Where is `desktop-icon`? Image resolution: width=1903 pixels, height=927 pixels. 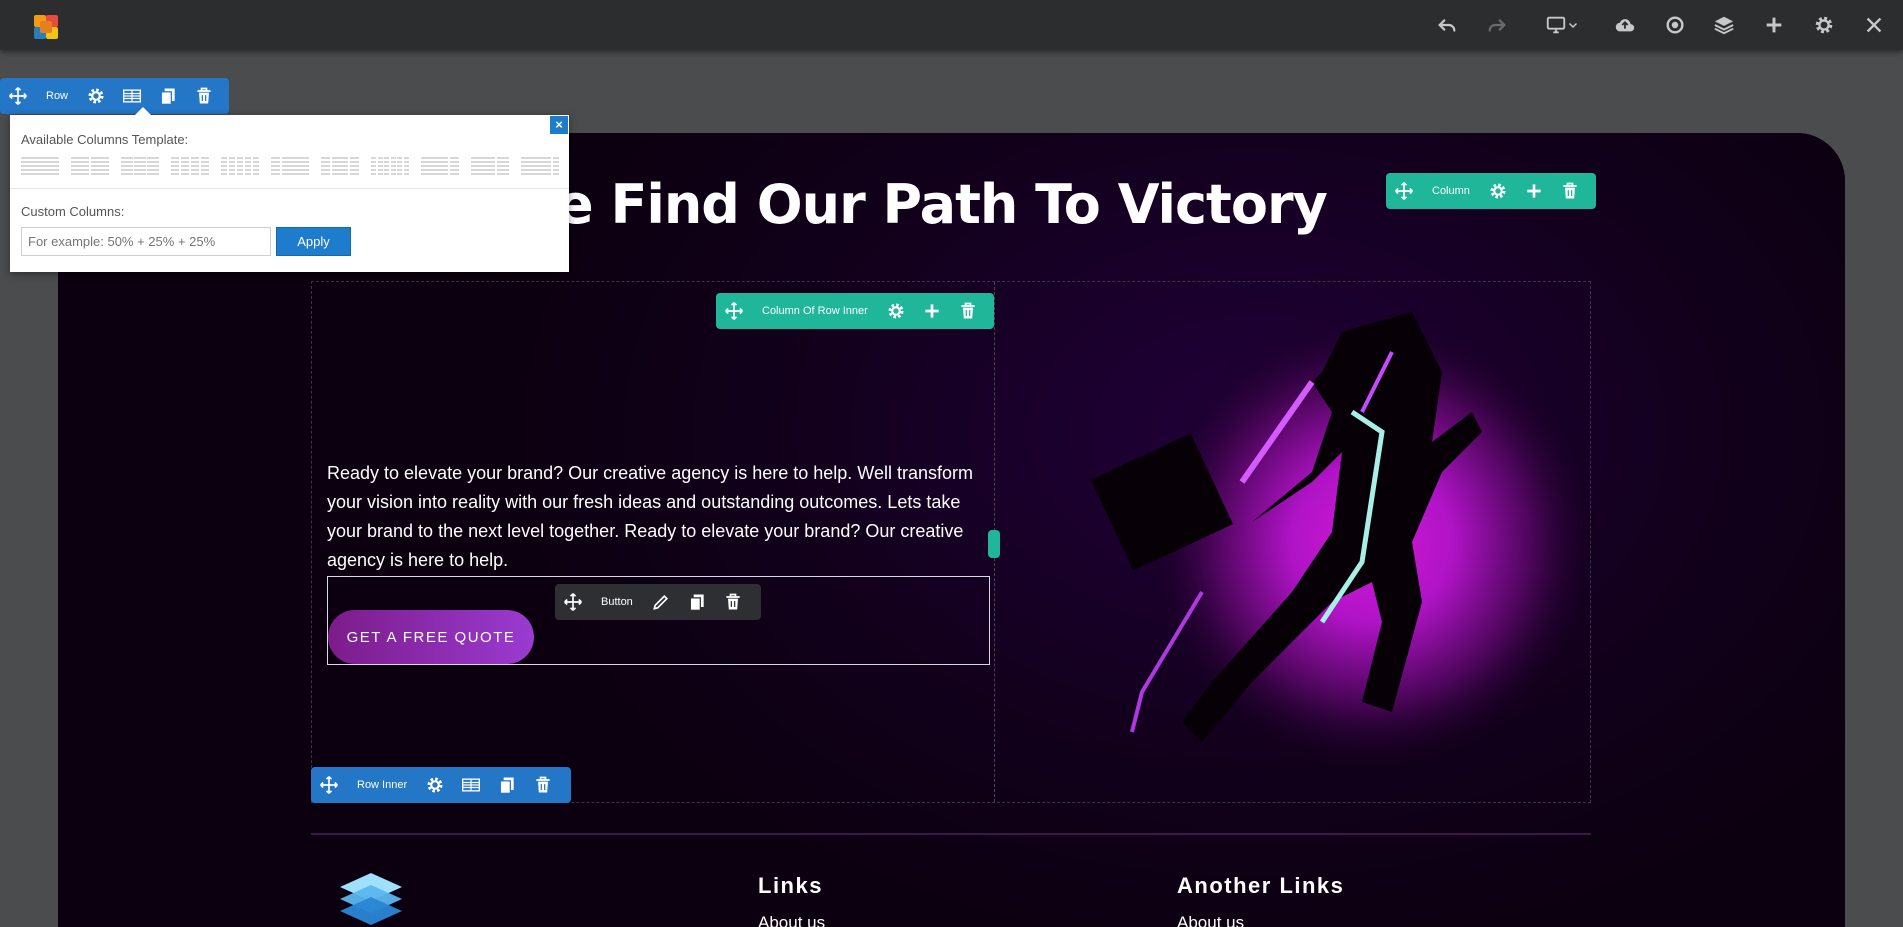 desktop-icon is located at coordinates (1556, 25).